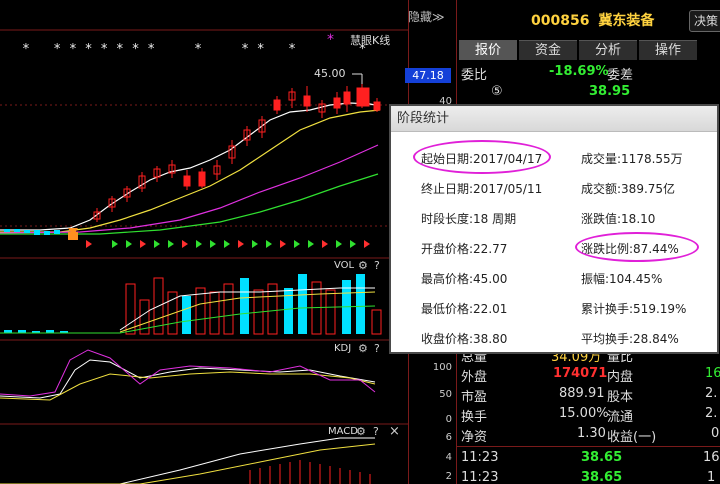 This screenshot has width=720, height=484. I want to click on weibi-label: 委比, so click(474, 75).